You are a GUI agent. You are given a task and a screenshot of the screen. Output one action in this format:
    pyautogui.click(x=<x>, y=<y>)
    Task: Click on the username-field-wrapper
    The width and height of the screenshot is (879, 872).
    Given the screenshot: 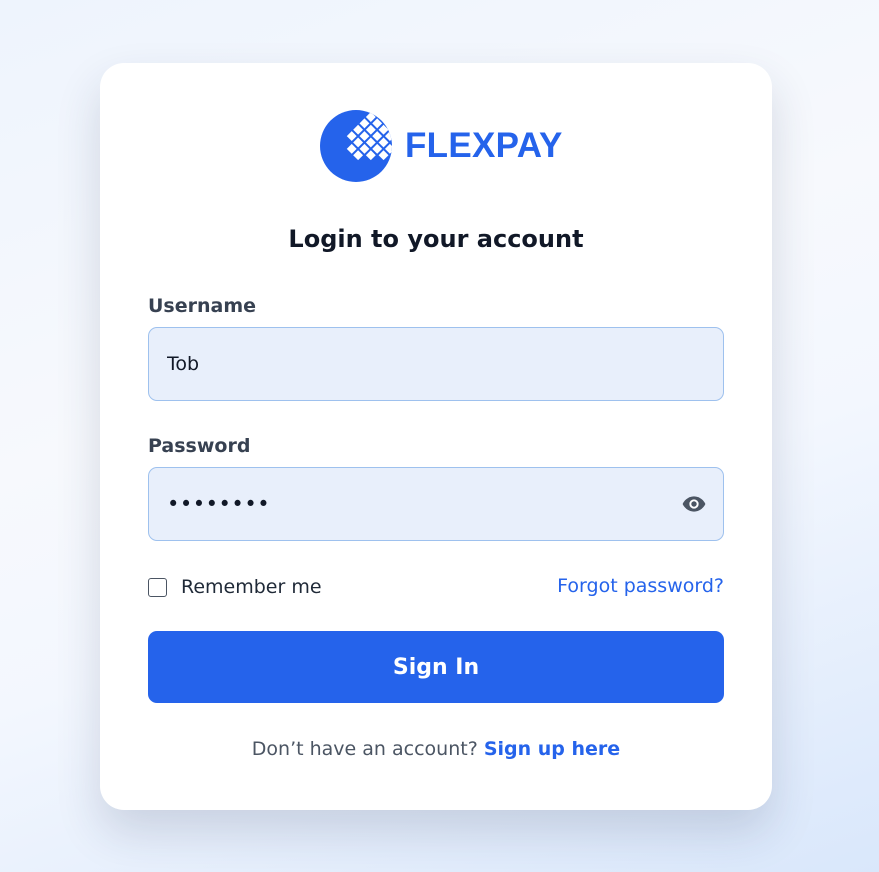 What is the action you would take?
    pyautogui.click(x=436, y=364)
    